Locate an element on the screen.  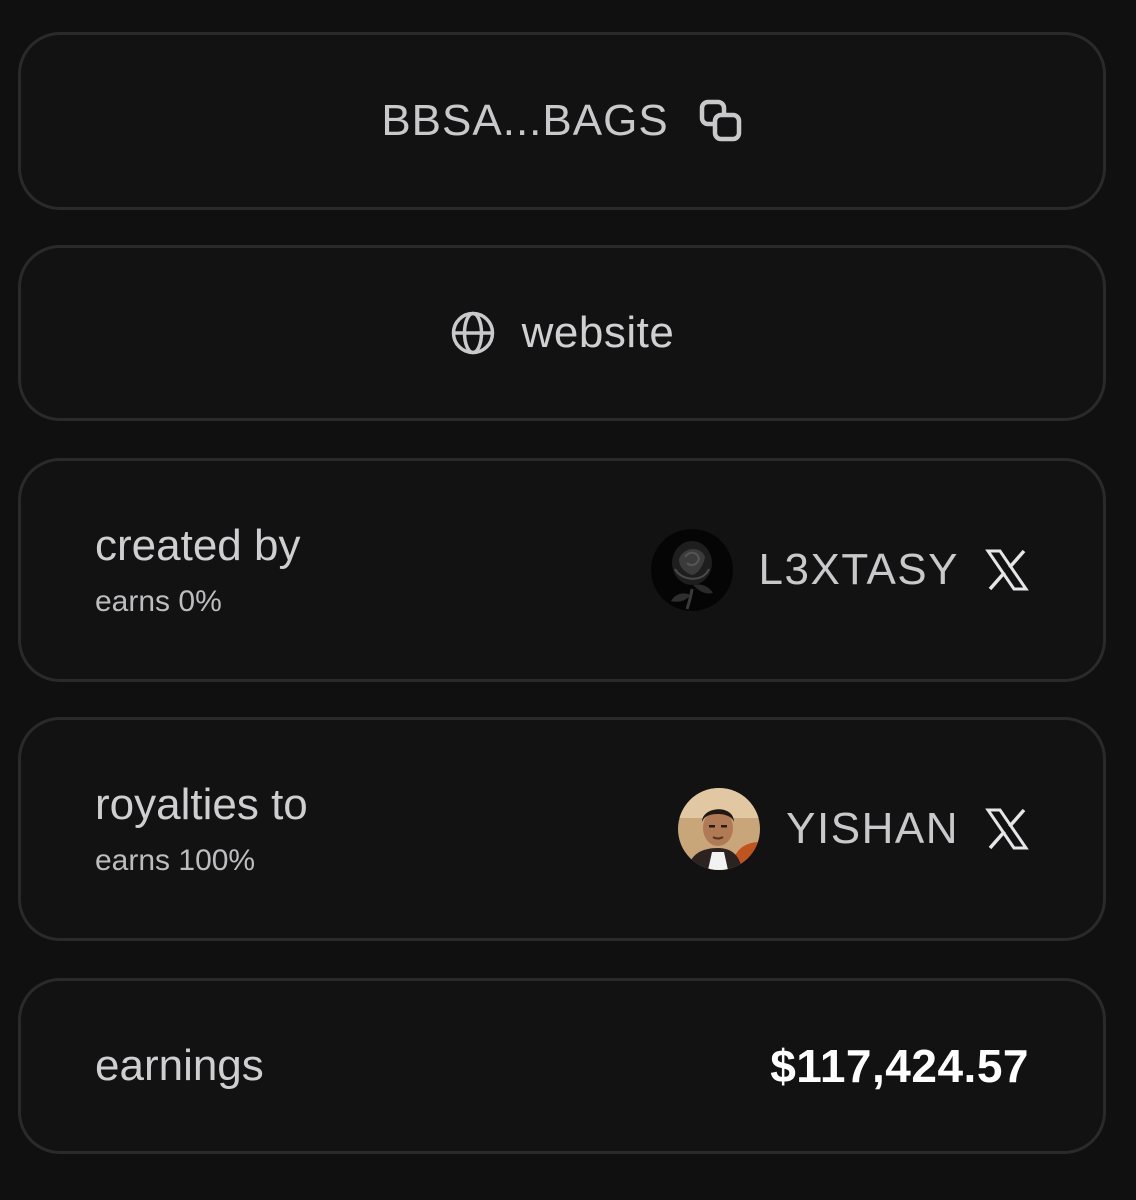
globe-icon is located at coordinates (473, 333).